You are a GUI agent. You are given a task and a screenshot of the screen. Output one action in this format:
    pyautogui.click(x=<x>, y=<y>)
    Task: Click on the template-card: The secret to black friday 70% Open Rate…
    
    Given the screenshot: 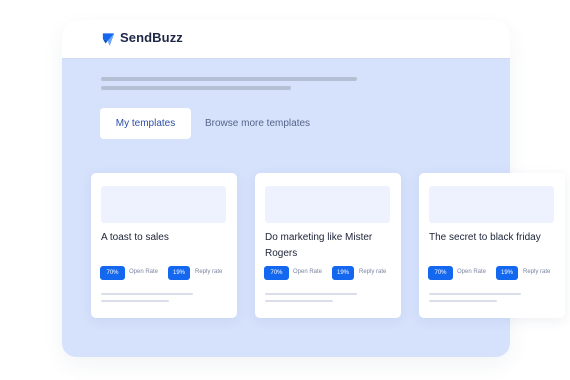 What is the action you would take?
    pyautogui.click(x=492, y=245)
    